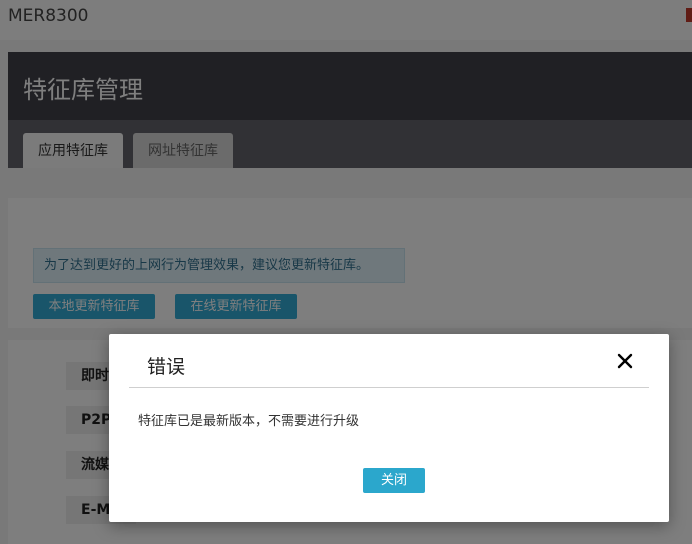 This screenshot has height=544, width=692. What do you see at coordinates (249, 421) in the screenshot?
I see `dialog-message: 特征库已是最新版本，不需要进行升级` at bounding box center [249, 421].